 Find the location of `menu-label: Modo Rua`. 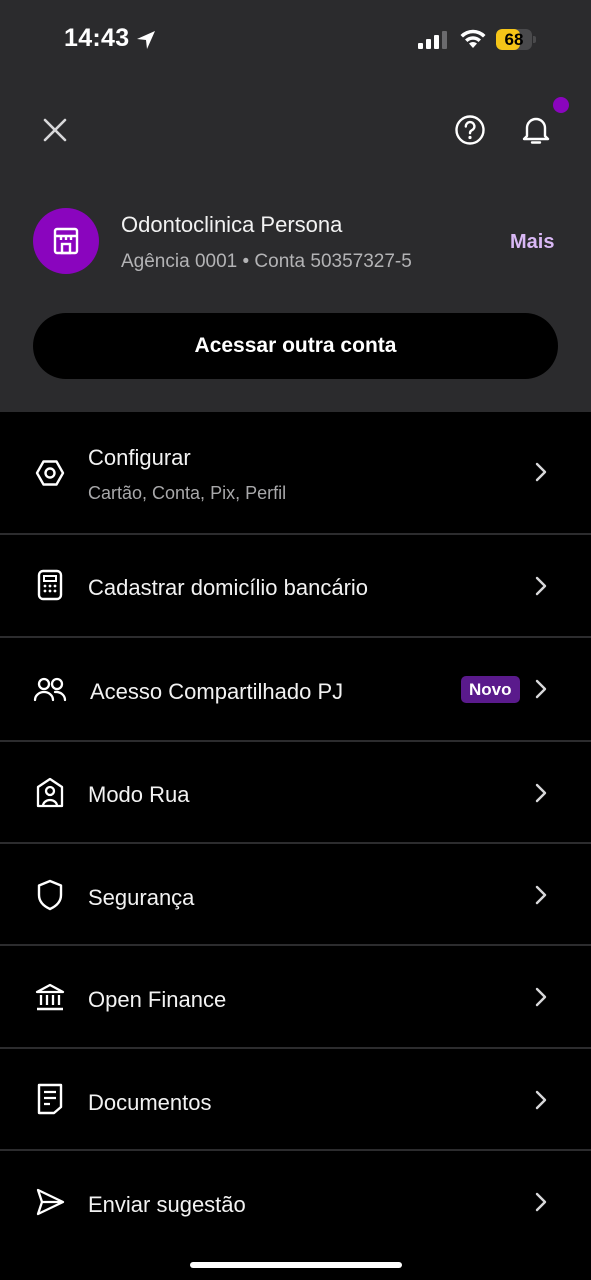

menu-label: Modo Rua is located at coordinates (139, 794).